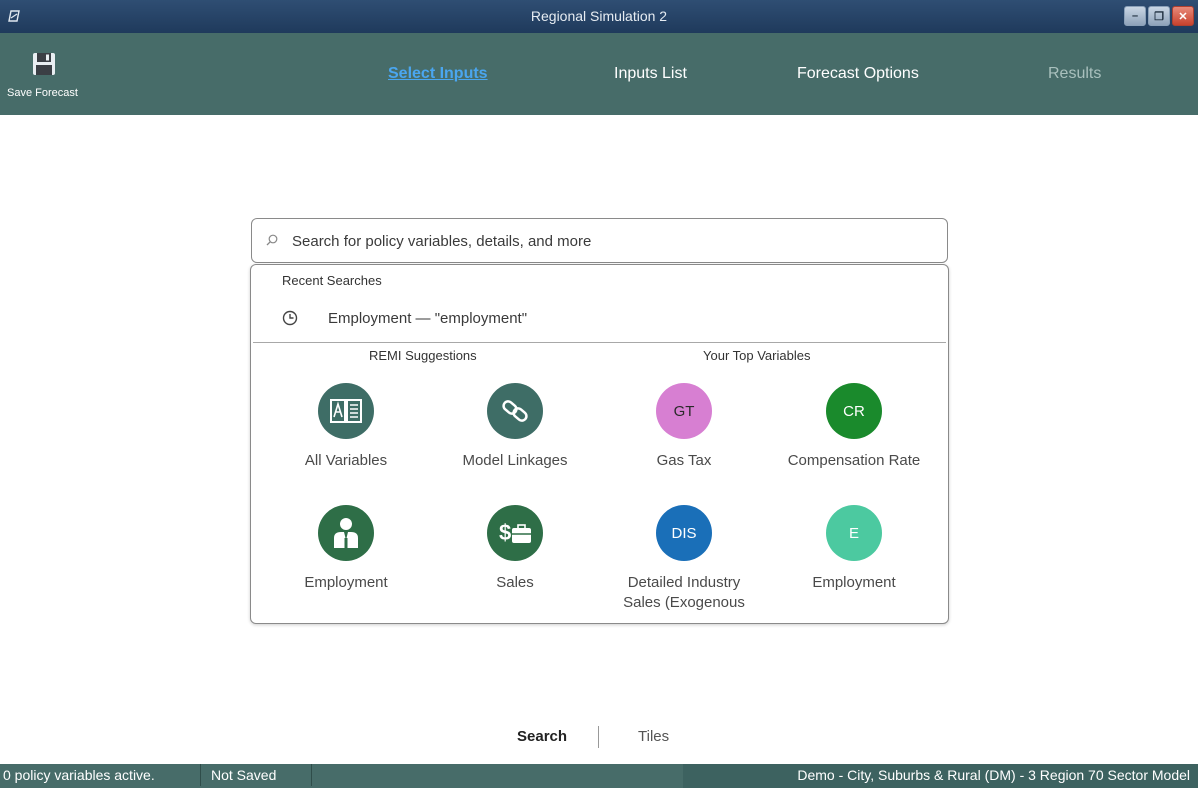  I want to click on tile-employment-suggestion: Employment, so click(346, 549).